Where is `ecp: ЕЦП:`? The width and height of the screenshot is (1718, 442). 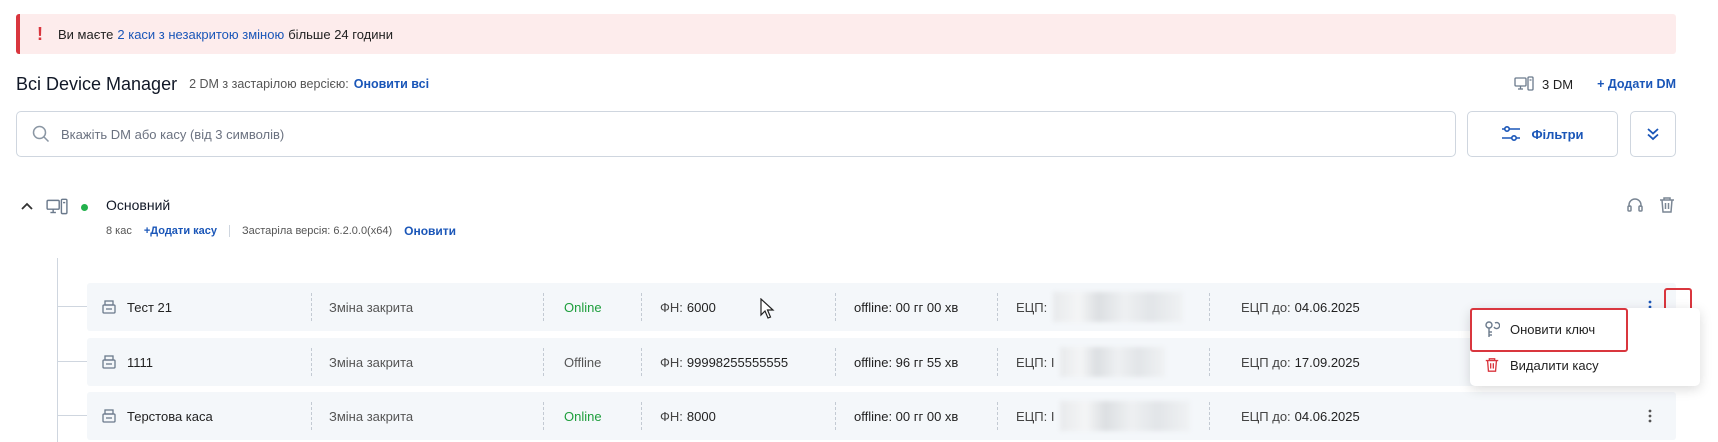
ecp: ЕЦП: is located at coordinates (1100, 307).